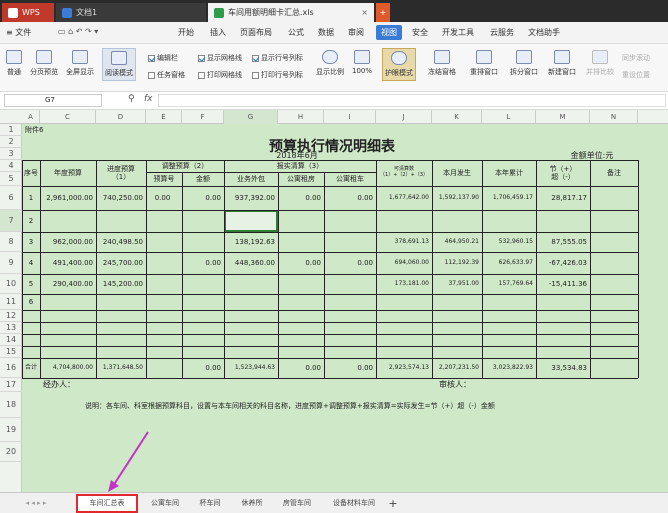  What do you see at coordinates (163, 58) in the screenshot?
I see `chk-editbar: 编辑栏` at bounding box center [163, 58].